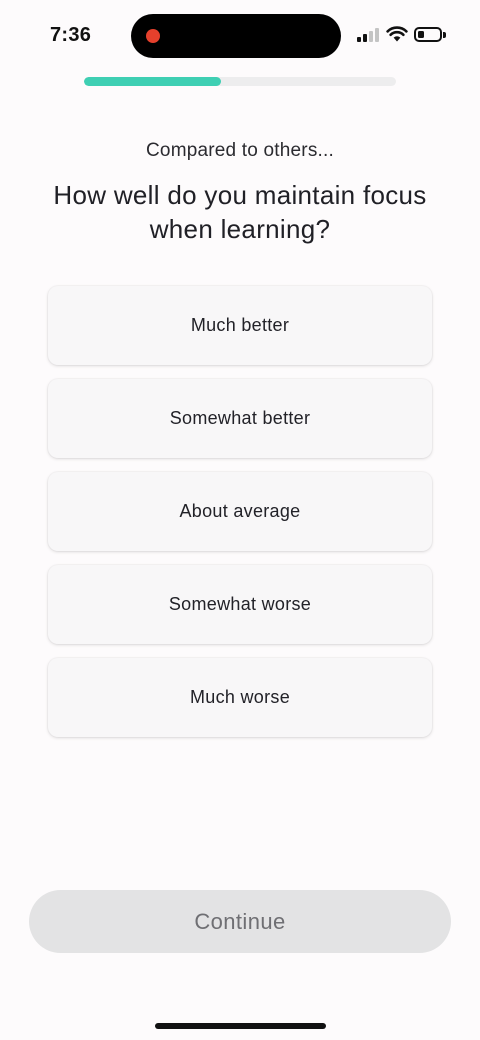  Describe the element at coordinates (240, 81) in the screenshot. I see `progress-bar` at that location.